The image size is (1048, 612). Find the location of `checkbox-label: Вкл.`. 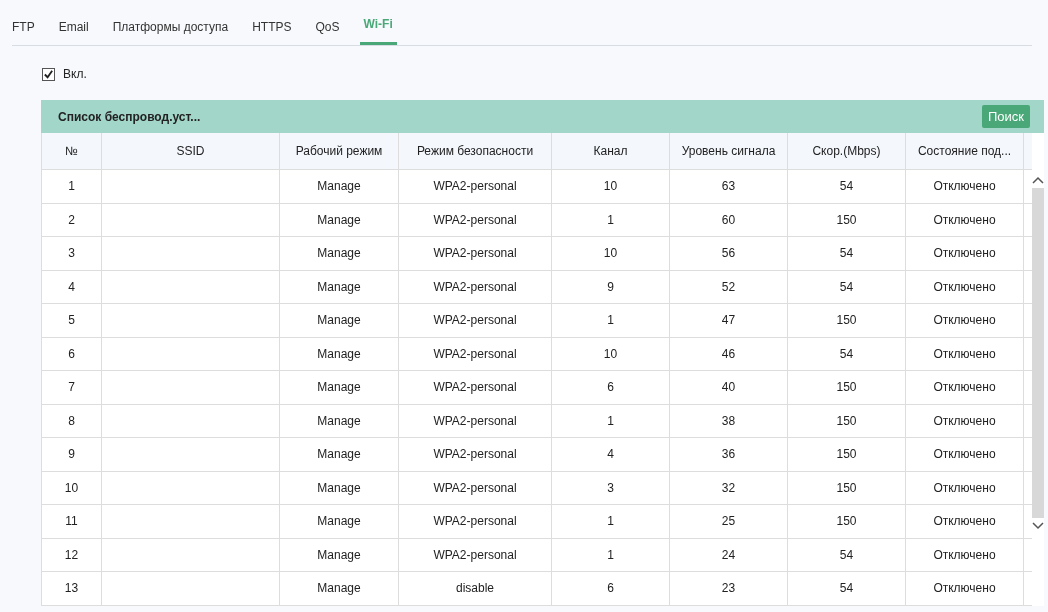

checkbox-label: Вкл. is located at coordinates (75, 74).